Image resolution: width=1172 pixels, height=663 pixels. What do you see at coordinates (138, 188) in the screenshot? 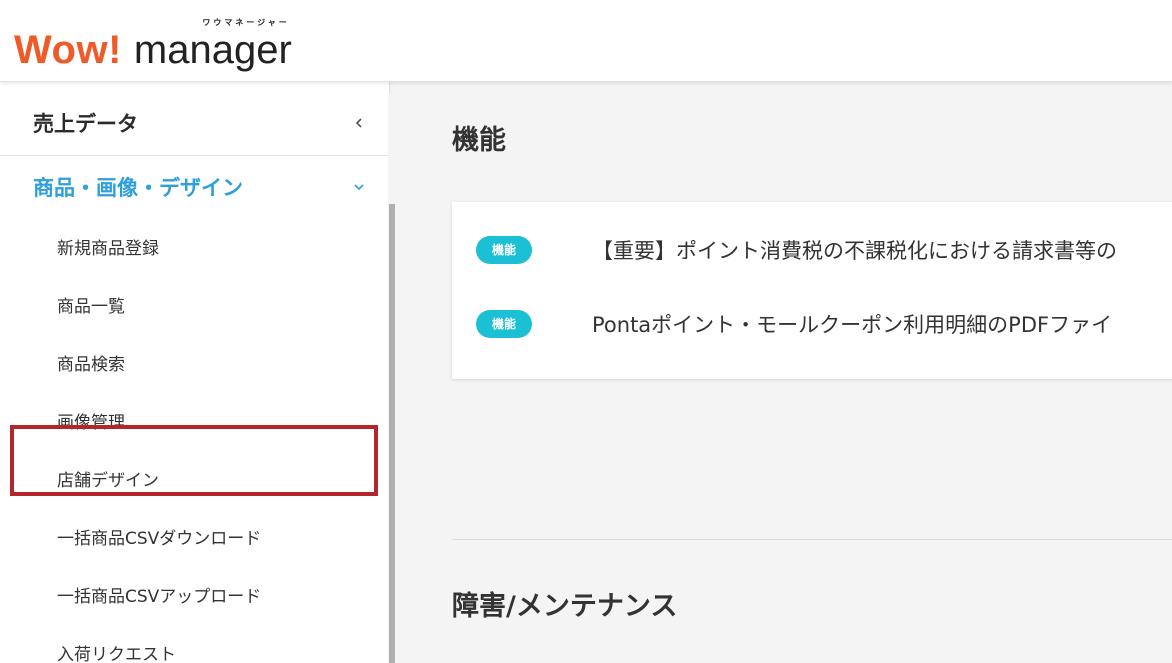
I see `sidebar-category-label: 商品・画像・デザイン` at bounding box center [138, 188].